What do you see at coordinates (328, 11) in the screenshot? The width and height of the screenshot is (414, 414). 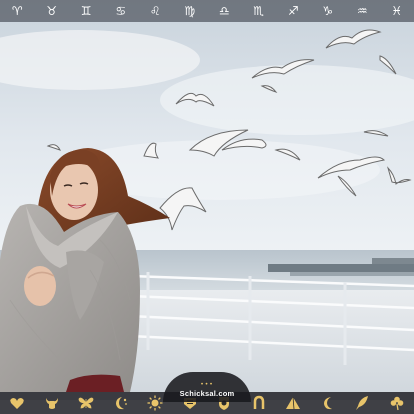 I see `capricorn-icon: ♑` at bounding box center [328, 11].